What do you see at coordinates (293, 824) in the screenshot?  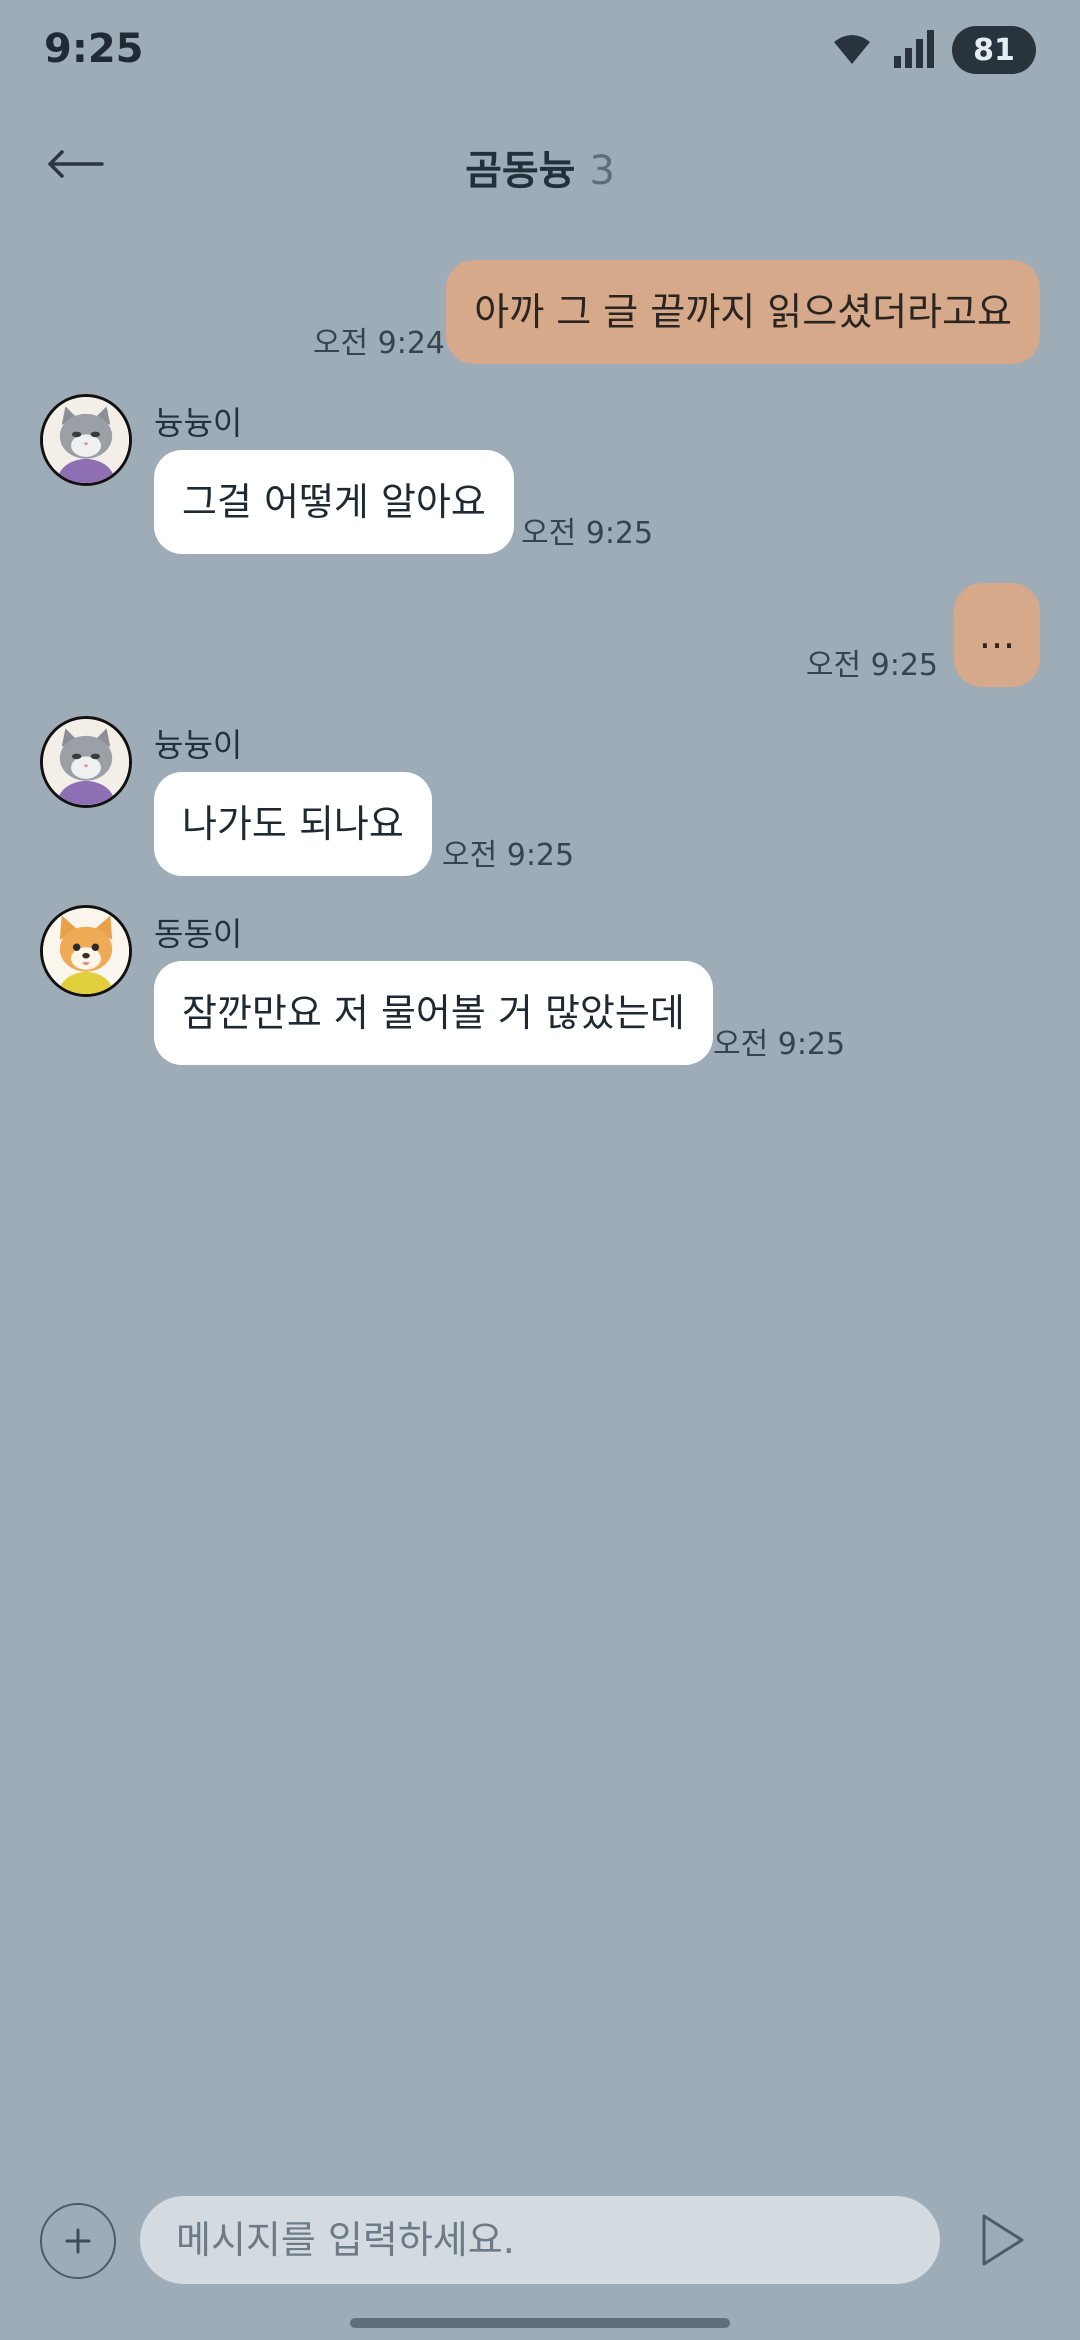 I see `message-bubble: 나가도 되나요` at bounding box center [293, 824].